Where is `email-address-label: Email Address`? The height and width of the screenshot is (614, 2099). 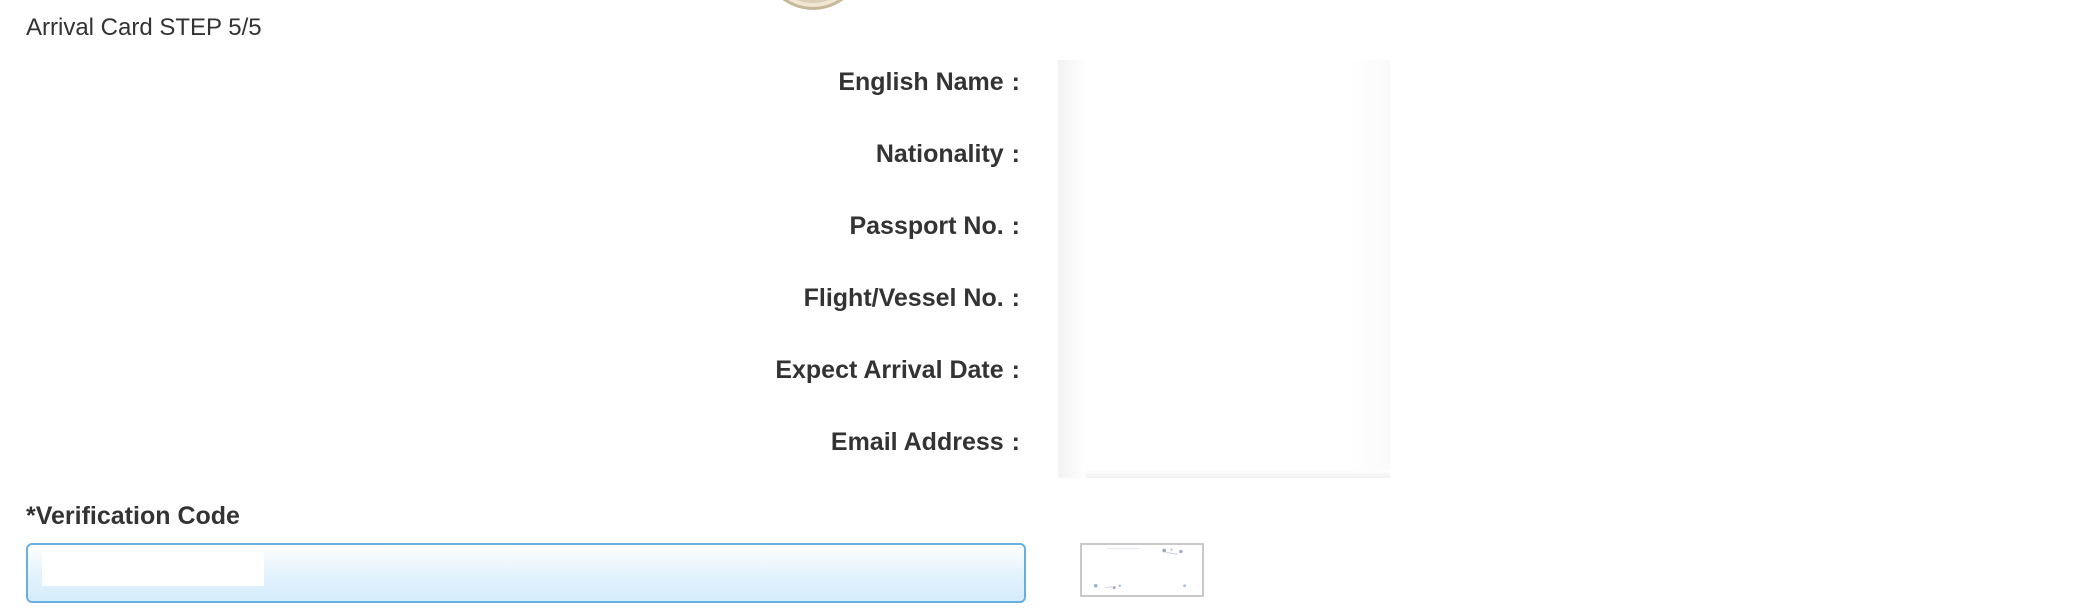 email-address-label: Email Address is located at coordinates (917, 441).